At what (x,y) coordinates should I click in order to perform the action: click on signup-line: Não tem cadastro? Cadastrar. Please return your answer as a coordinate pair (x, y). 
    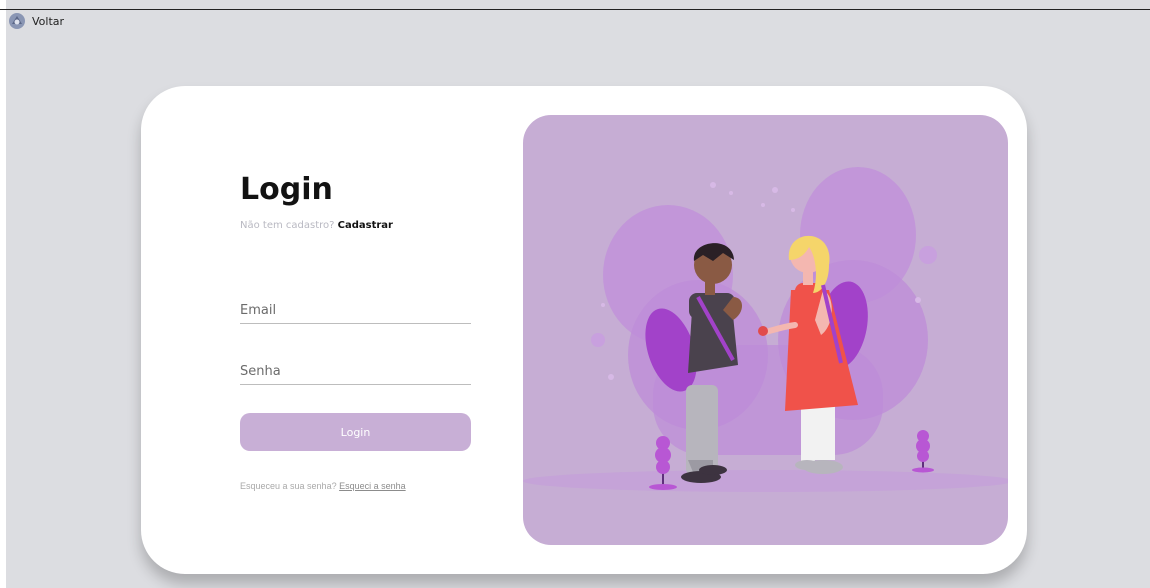
    Looking at the image, I should click on (316, 225).